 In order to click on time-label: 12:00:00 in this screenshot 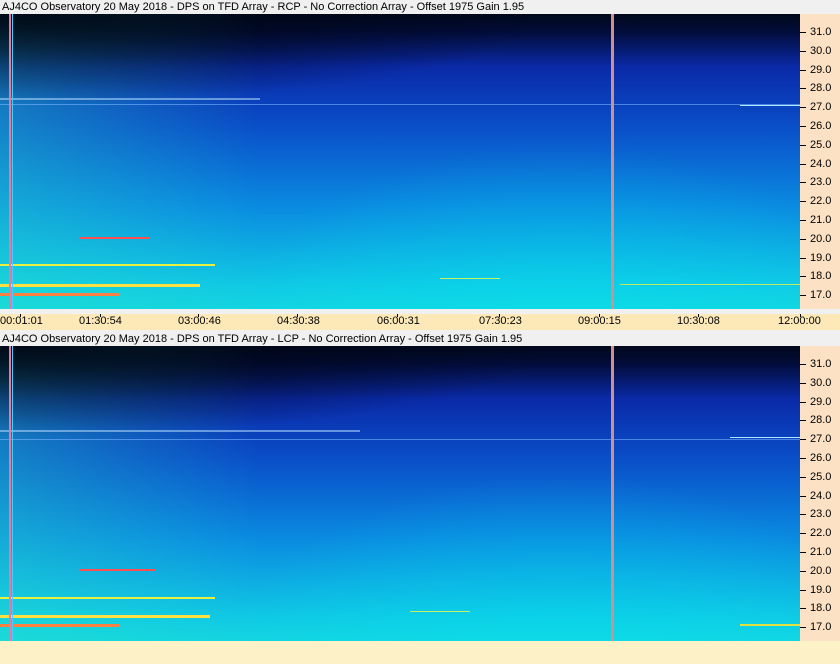, I will do `click(799, 321)`.